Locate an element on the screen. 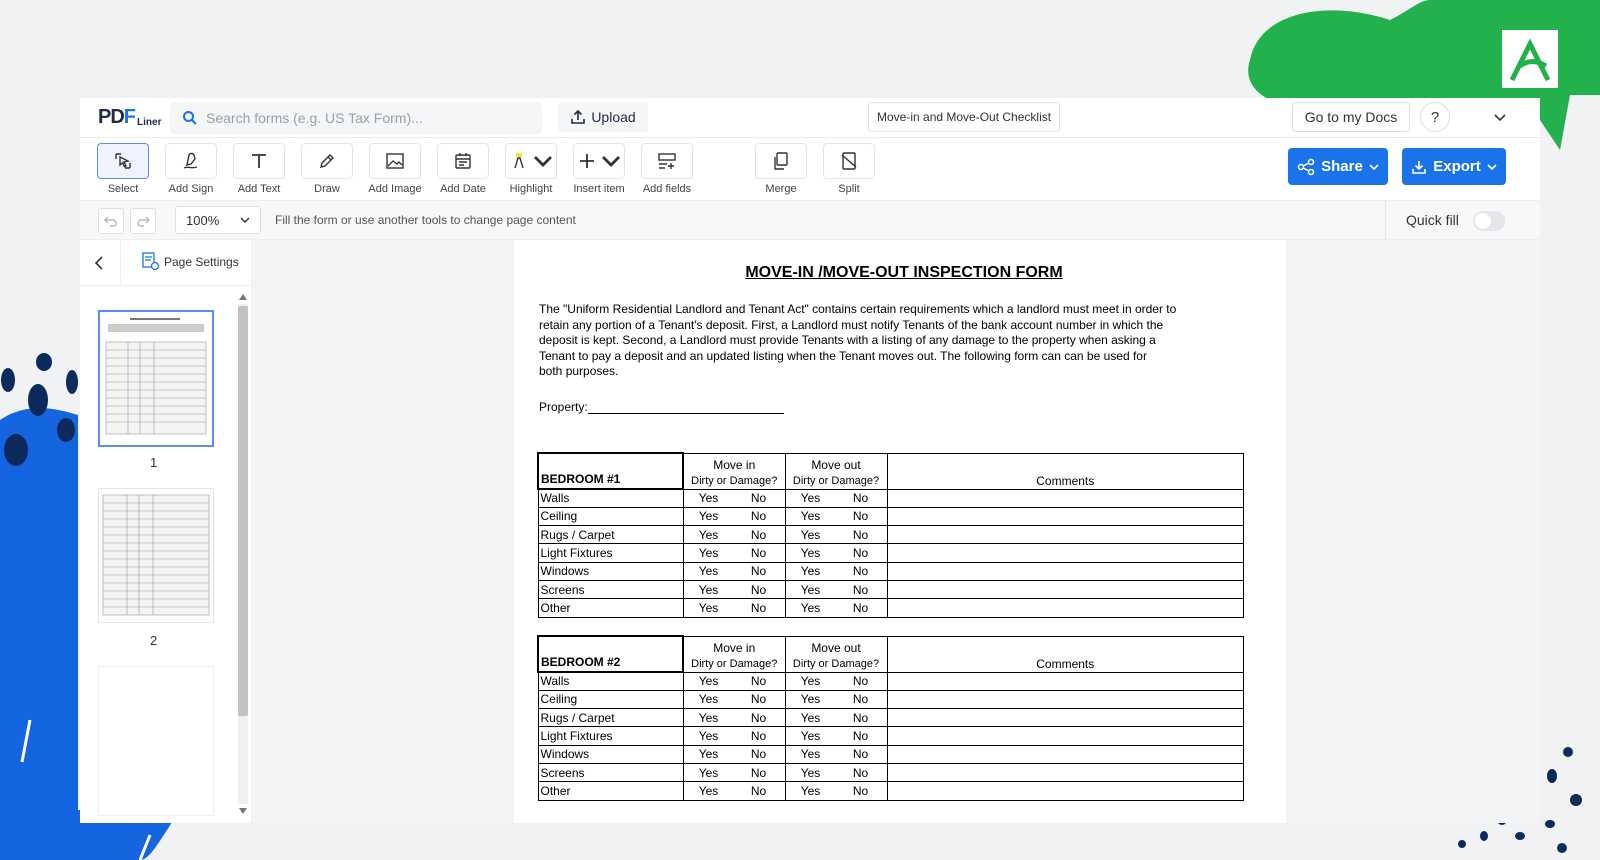 The image size is (1600, 860). add-text-tool: Add Text is located at coordinates (259, 169).